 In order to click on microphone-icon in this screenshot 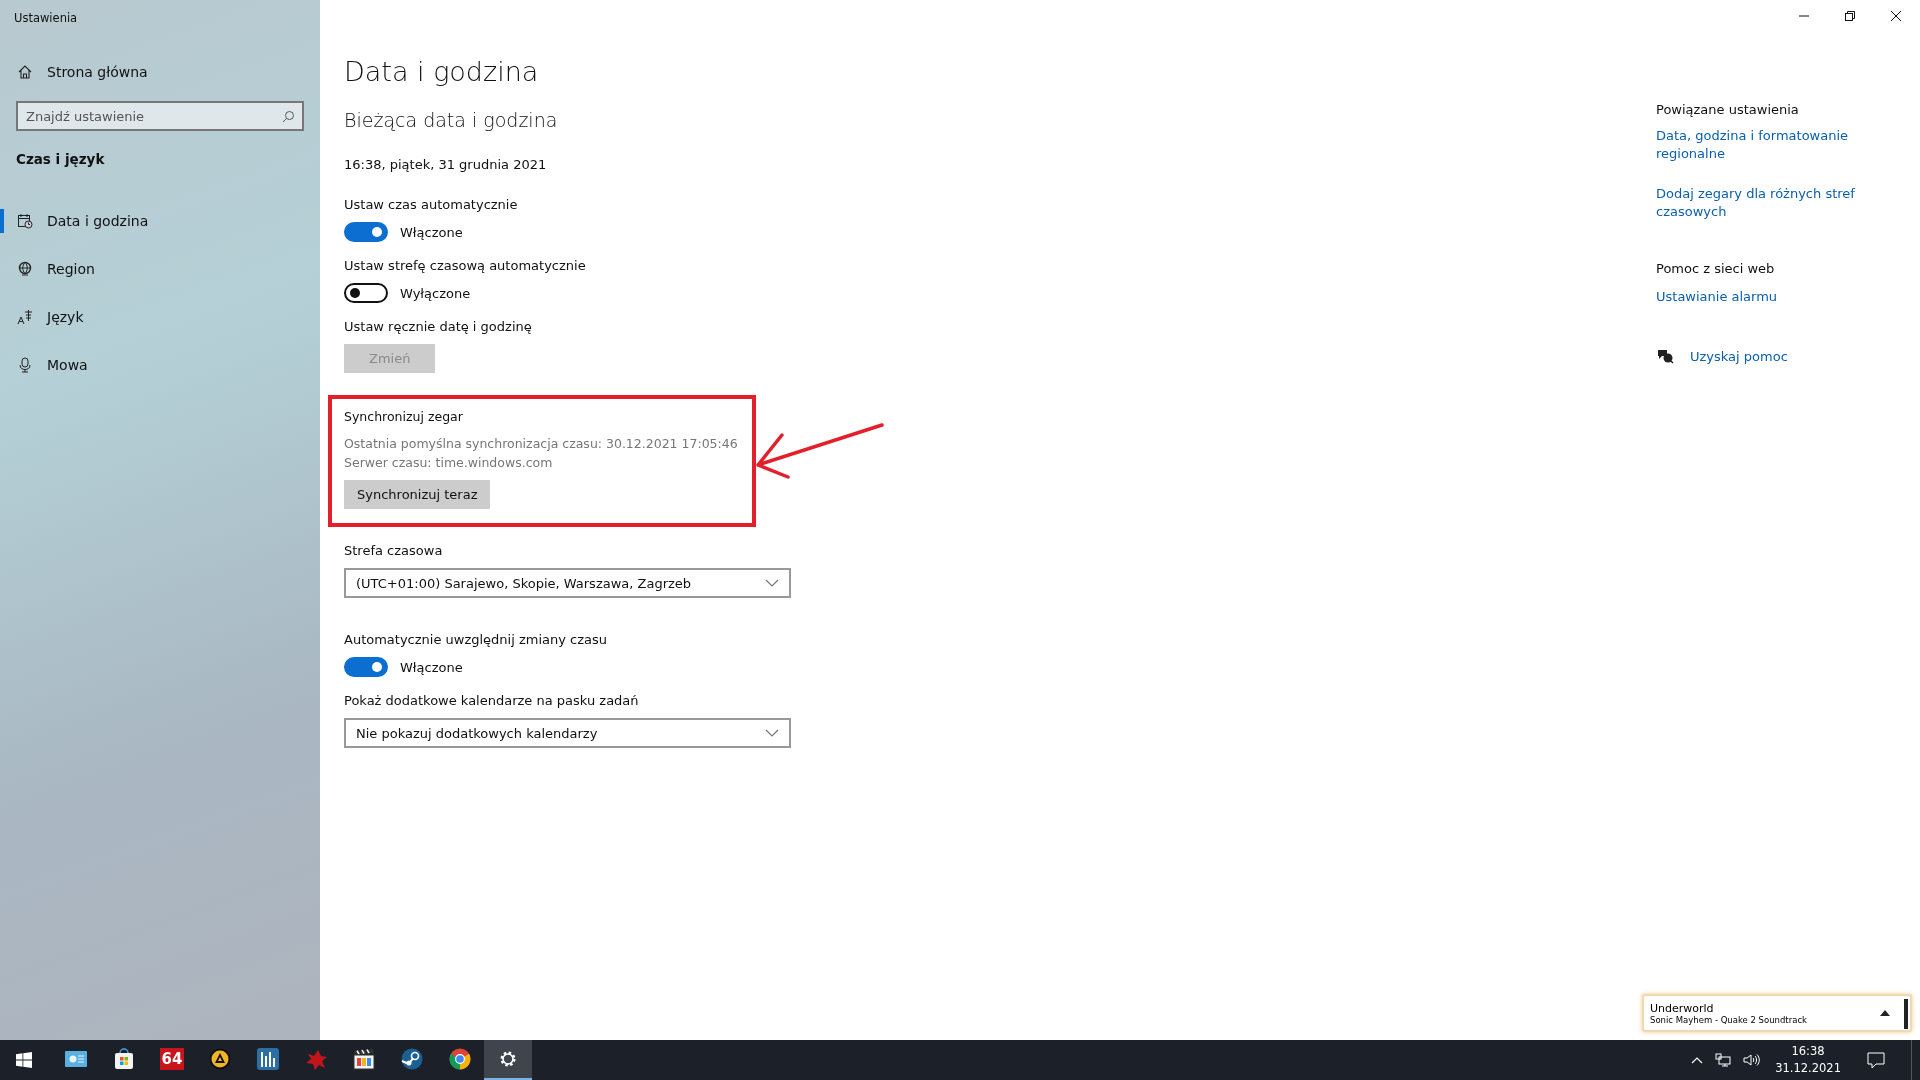, I will do `click(25, 365)`.